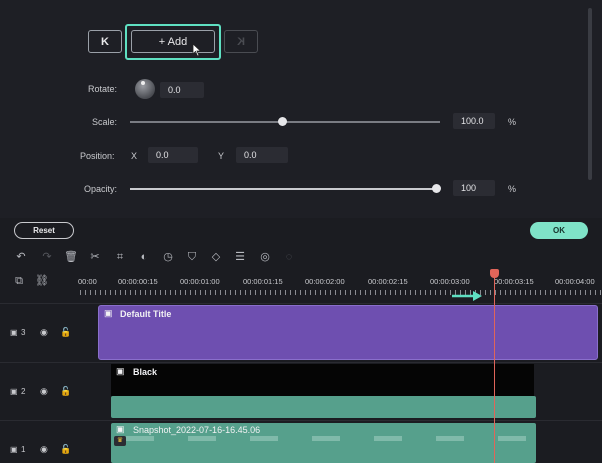 The height and width of the screenshot is (463, 602). What do you see at coordinates (23, 332) in the screenshot?
I see `track-number: 3` at bounding box center [23, 332].